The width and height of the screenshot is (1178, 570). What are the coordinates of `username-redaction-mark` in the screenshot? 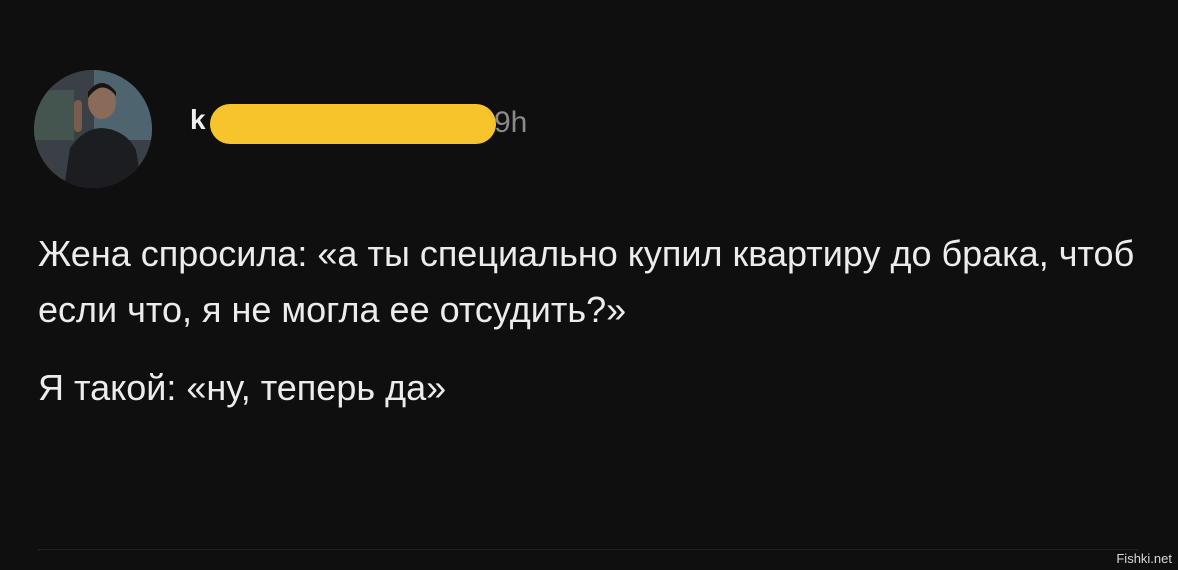 It's located at (353, 124).